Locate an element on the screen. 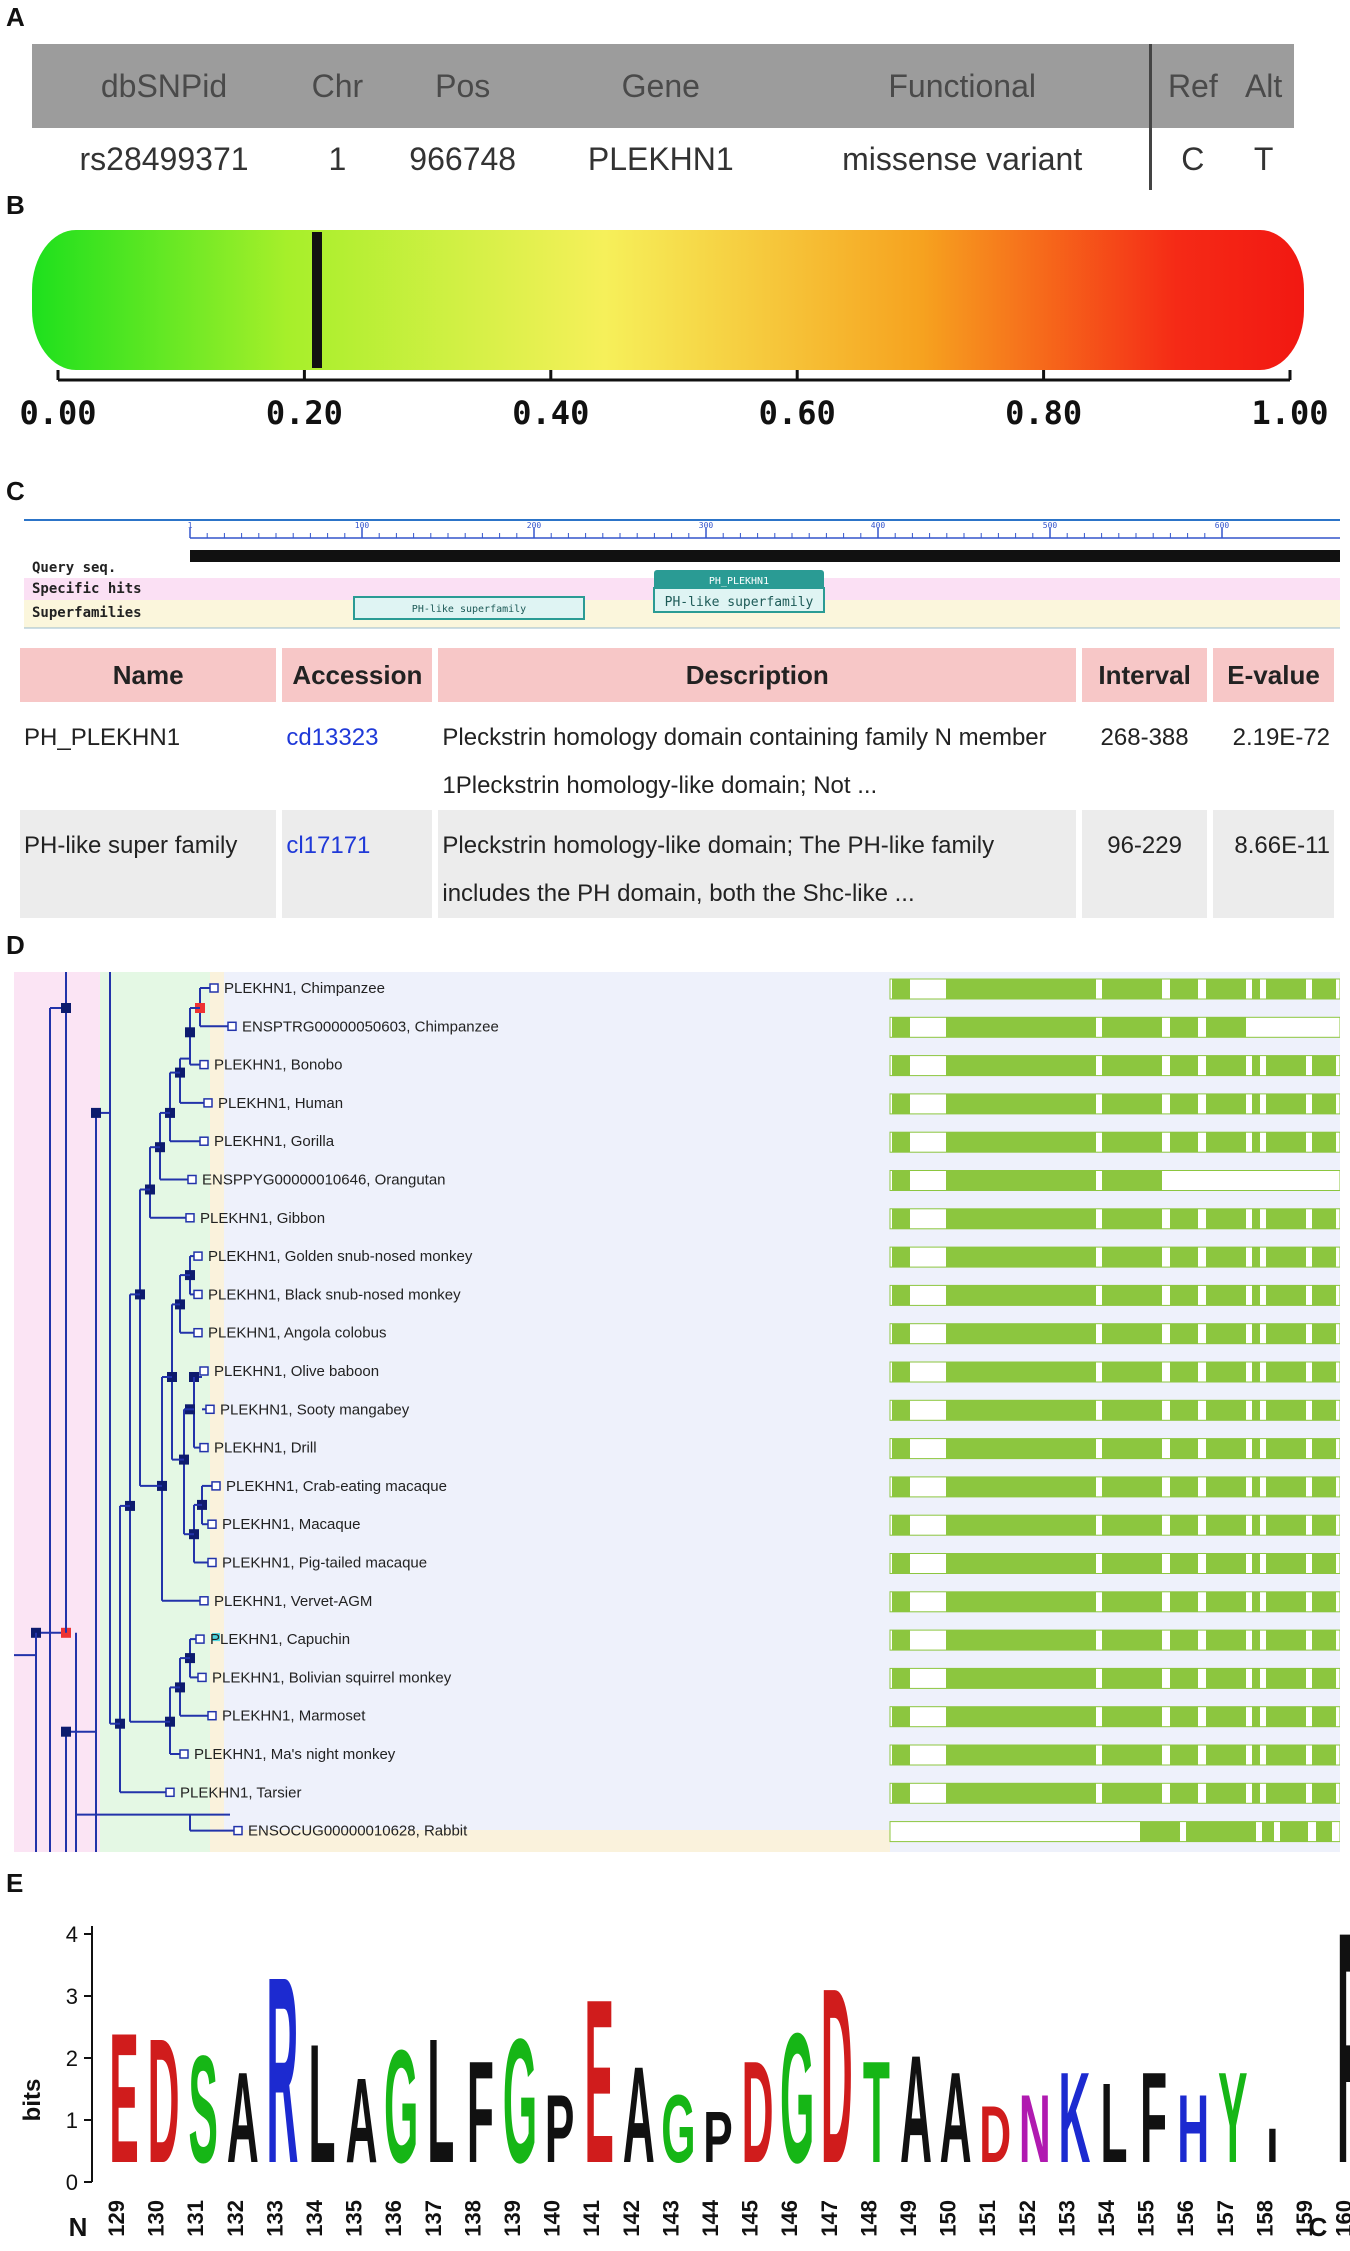  leaf-label: PLEKHN1, Capuchin is located at coordinates (280, 1639).